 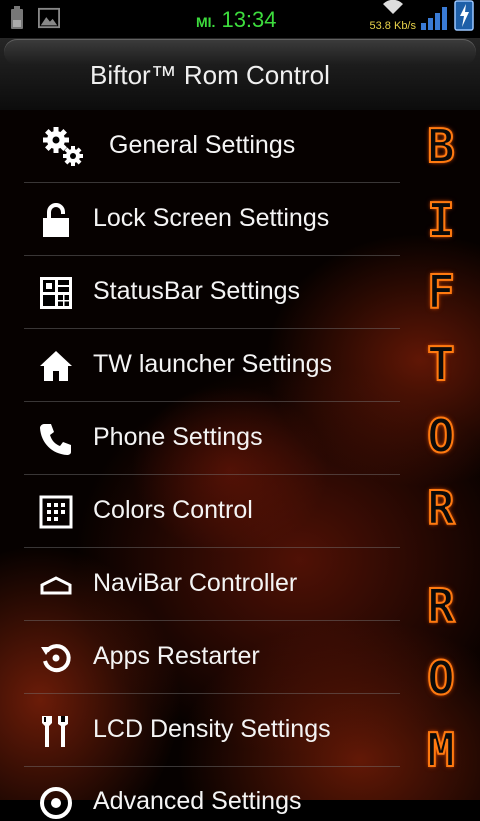 I want to click on side-letter: T, so click(x=441, y=364).